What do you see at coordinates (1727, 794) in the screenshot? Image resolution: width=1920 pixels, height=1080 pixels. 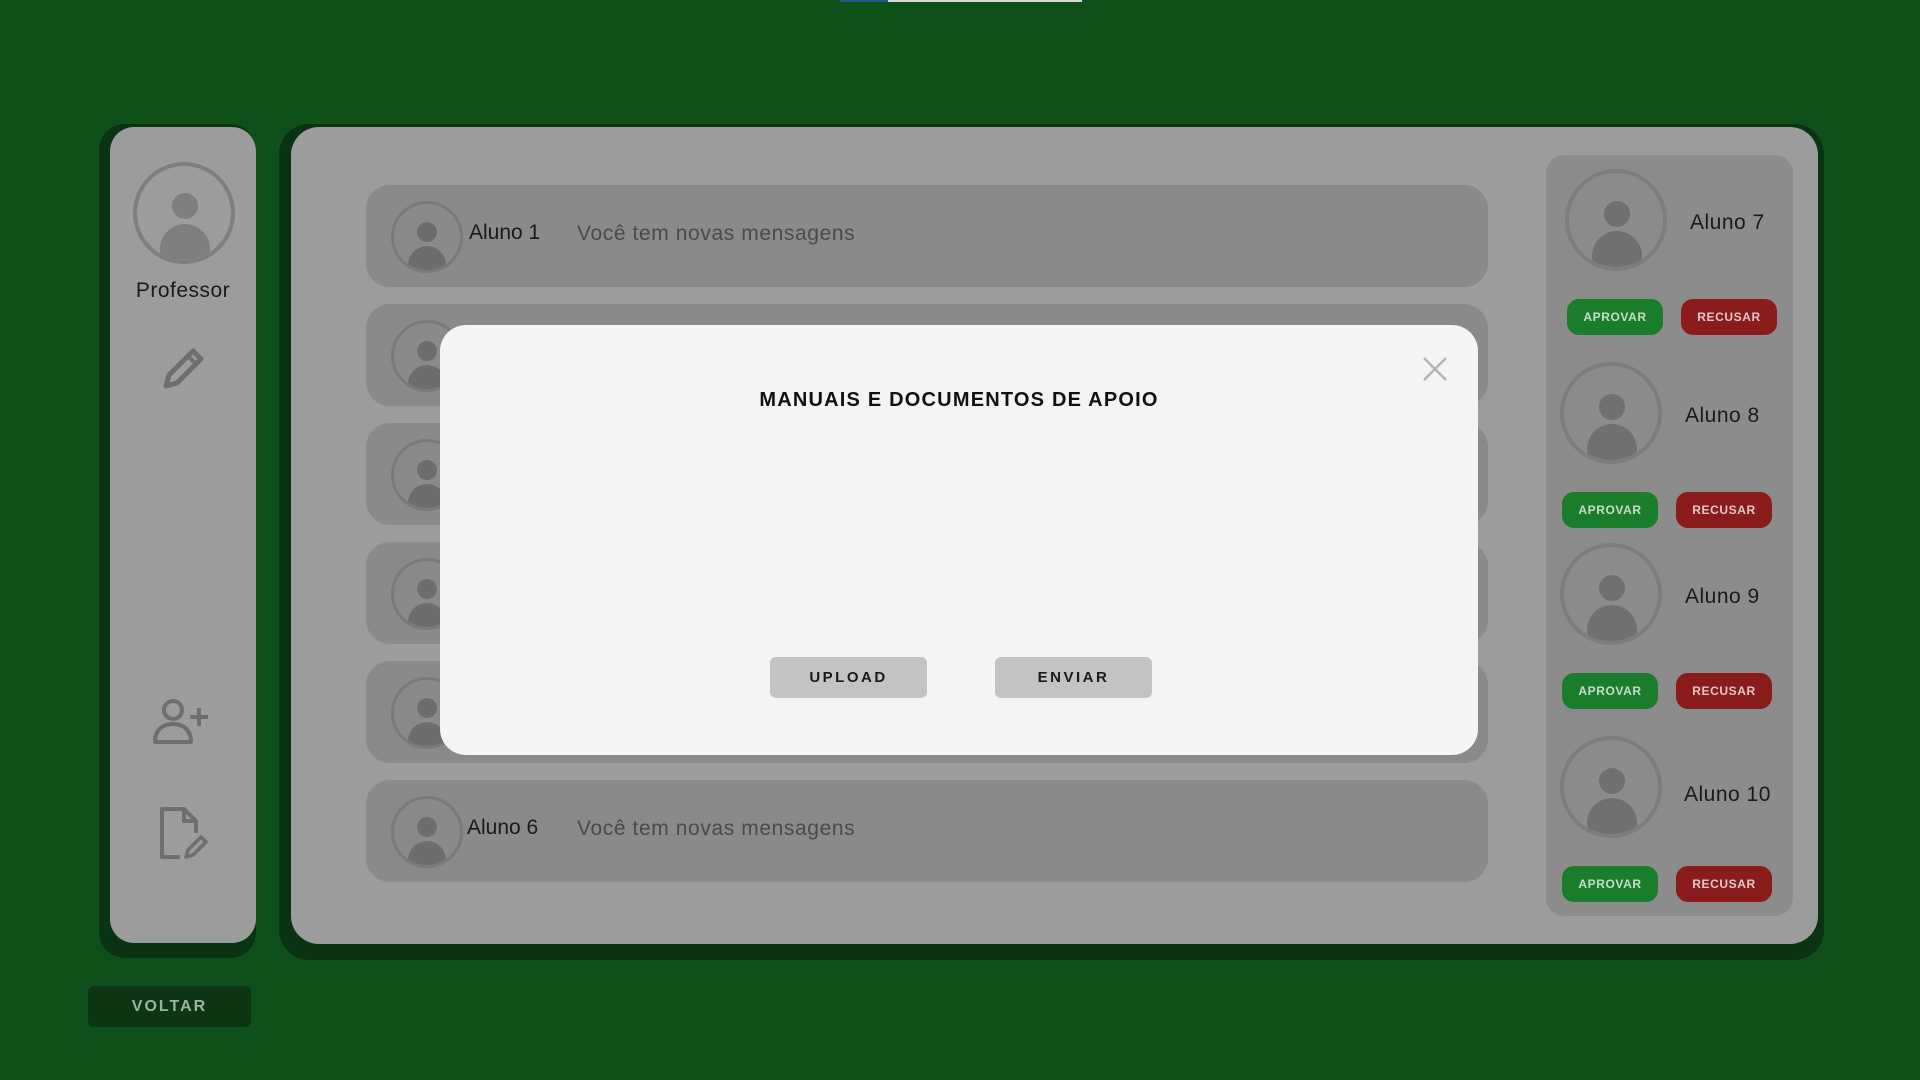 I see `request-student-name: Aluno 10` at bounding box center [1727, 794].